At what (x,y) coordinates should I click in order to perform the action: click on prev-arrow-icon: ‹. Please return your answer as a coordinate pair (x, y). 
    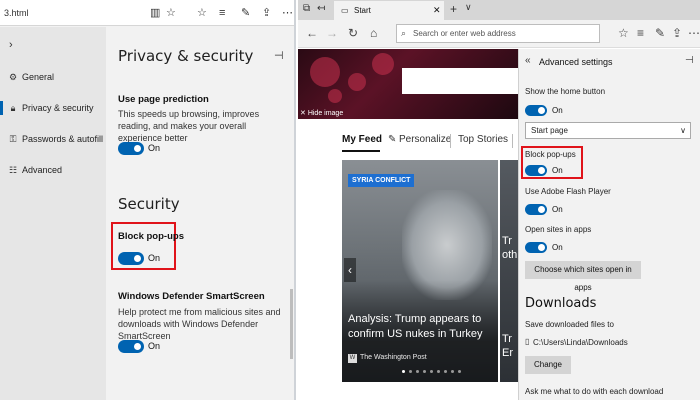
    Looking at the image, I should click on (350, 270).